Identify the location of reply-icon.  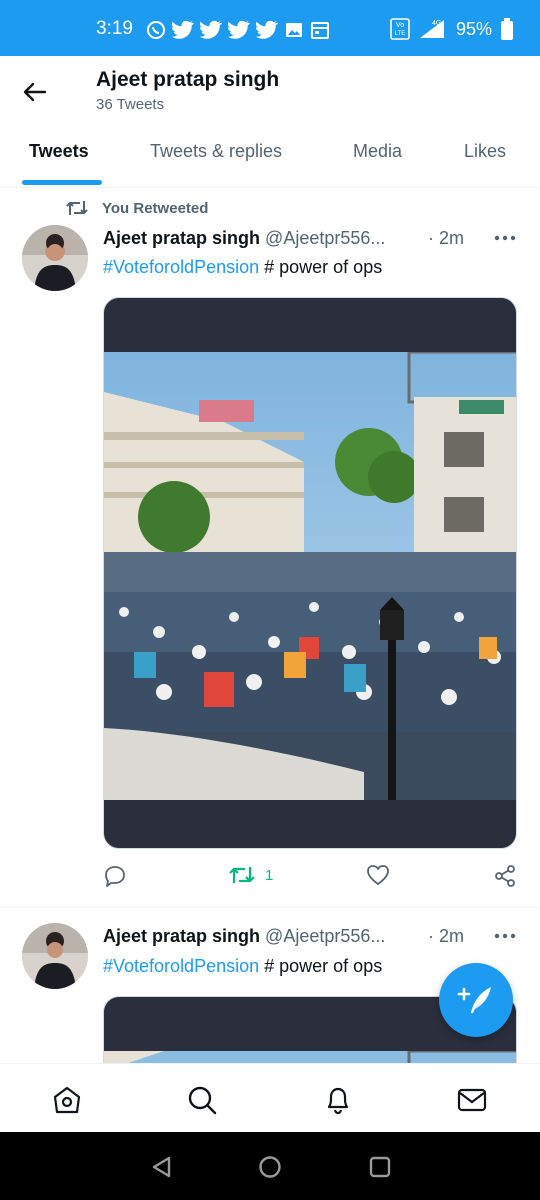
(115, 876).